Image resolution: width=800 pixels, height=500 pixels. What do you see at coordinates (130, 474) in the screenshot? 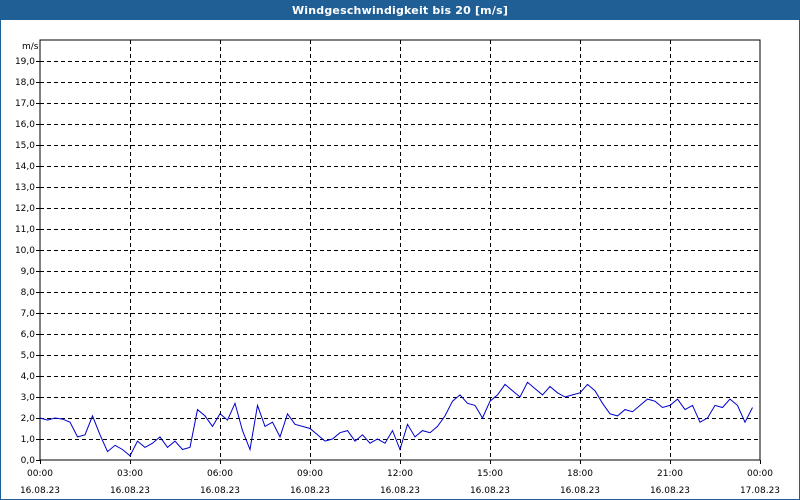
I see `x-tick-time-label: 03:00` at bounding box center [130, 474].